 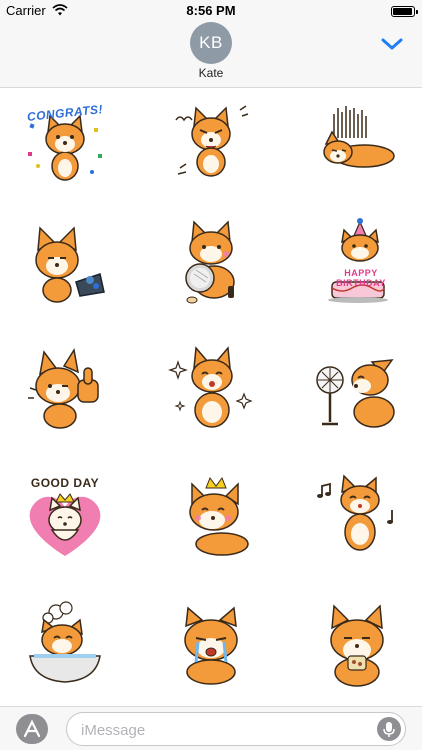 What do you see at coordinates (211, 73) in the screenshot?
I see `contact-name: Kate` at bounding box center [211, 73].